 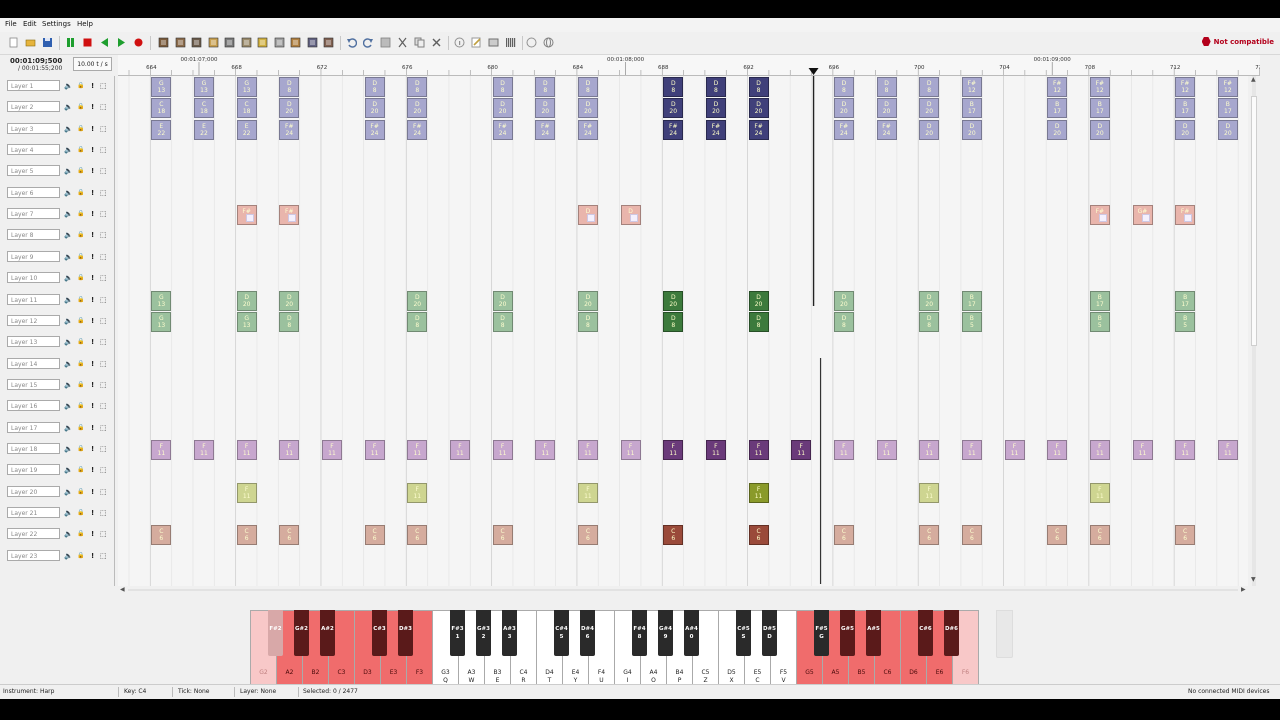 What do you see at coordinates (104, 42) in the screenshot?
I see `rewind-button` at bounding box center [104, 42].